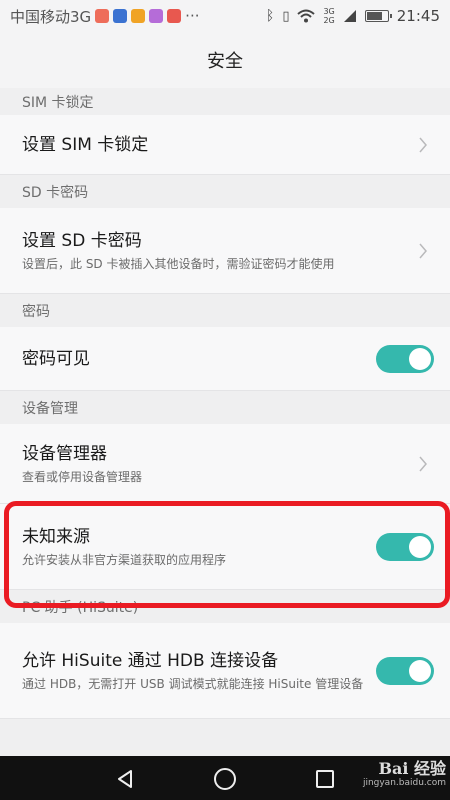 The image size is (450, 800). Describe the element at coordinates (82, 476) in the screenshot. I see `device-admin-subtitle: 查看或停用设备管理器` at that location.